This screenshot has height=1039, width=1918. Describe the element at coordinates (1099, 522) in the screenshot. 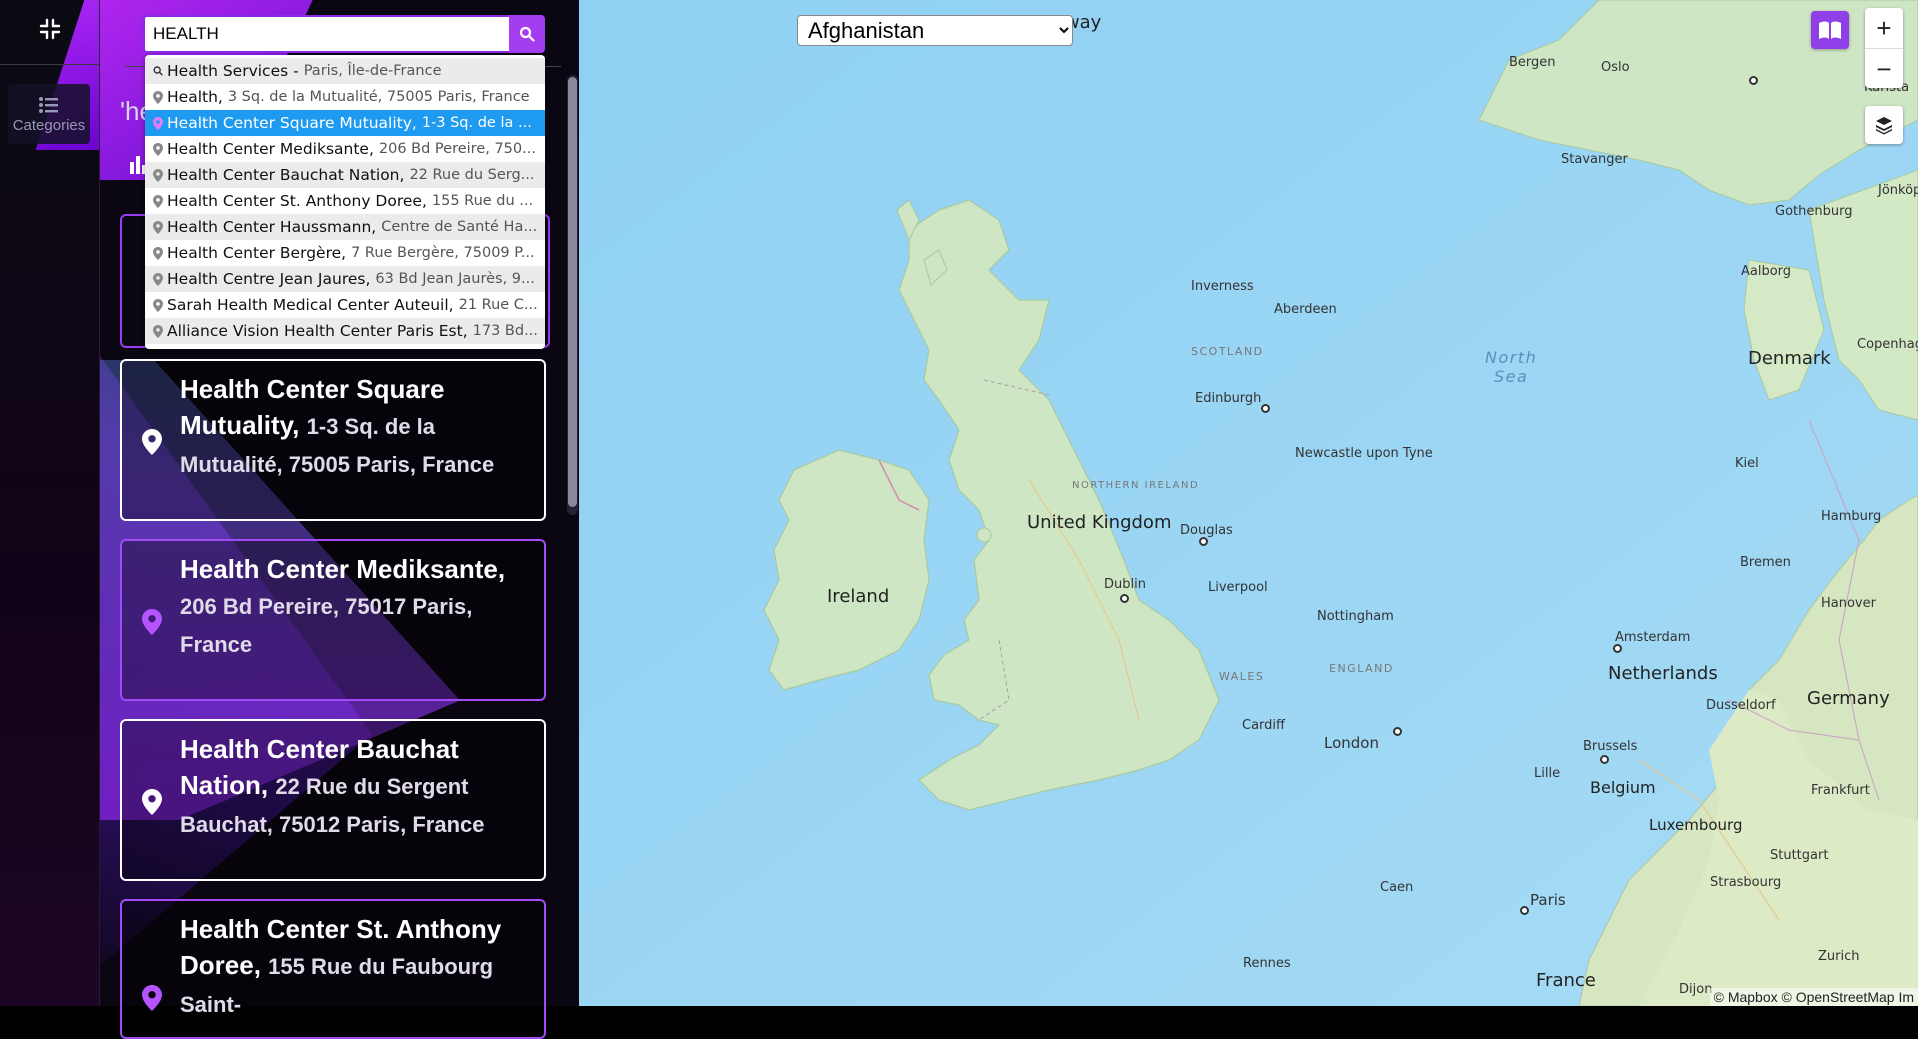

I see `map-label-country: United Kingdom` at that location.